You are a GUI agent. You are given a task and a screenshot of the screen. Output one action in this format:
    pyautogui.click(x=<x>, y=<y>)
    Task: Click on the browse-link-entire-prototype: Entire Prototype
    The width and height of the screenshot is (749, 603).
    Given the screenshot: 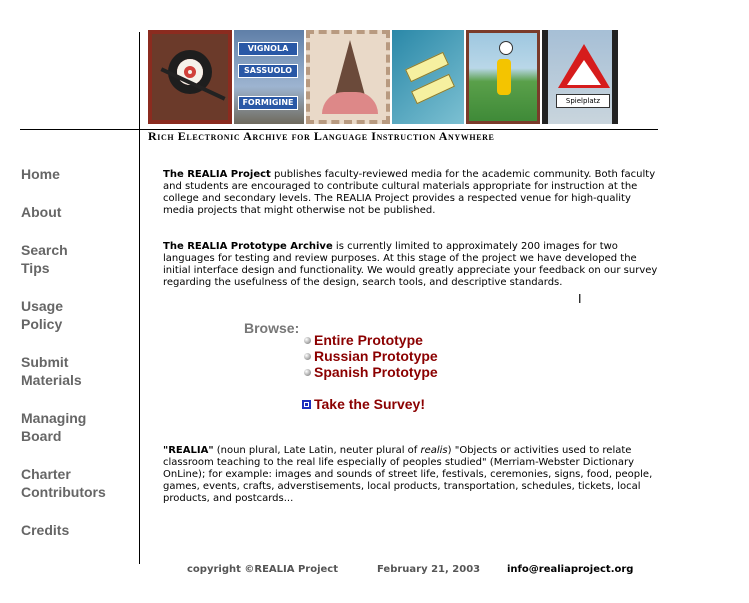 What is the action you would take?
    pyautogui.click(x=368, y=340)
    